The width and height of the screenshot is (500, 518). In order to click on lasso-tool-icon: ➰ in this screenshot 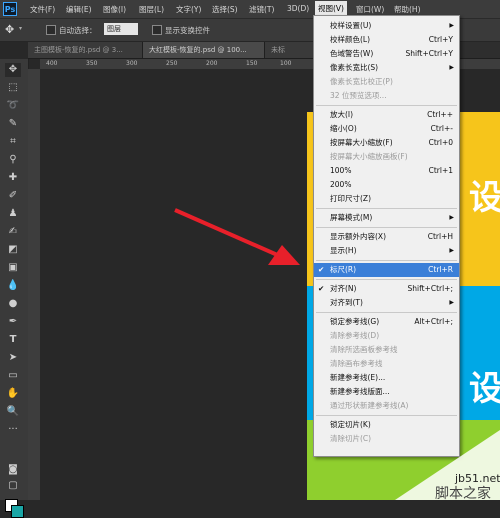, I will do `click(13, 106)`.